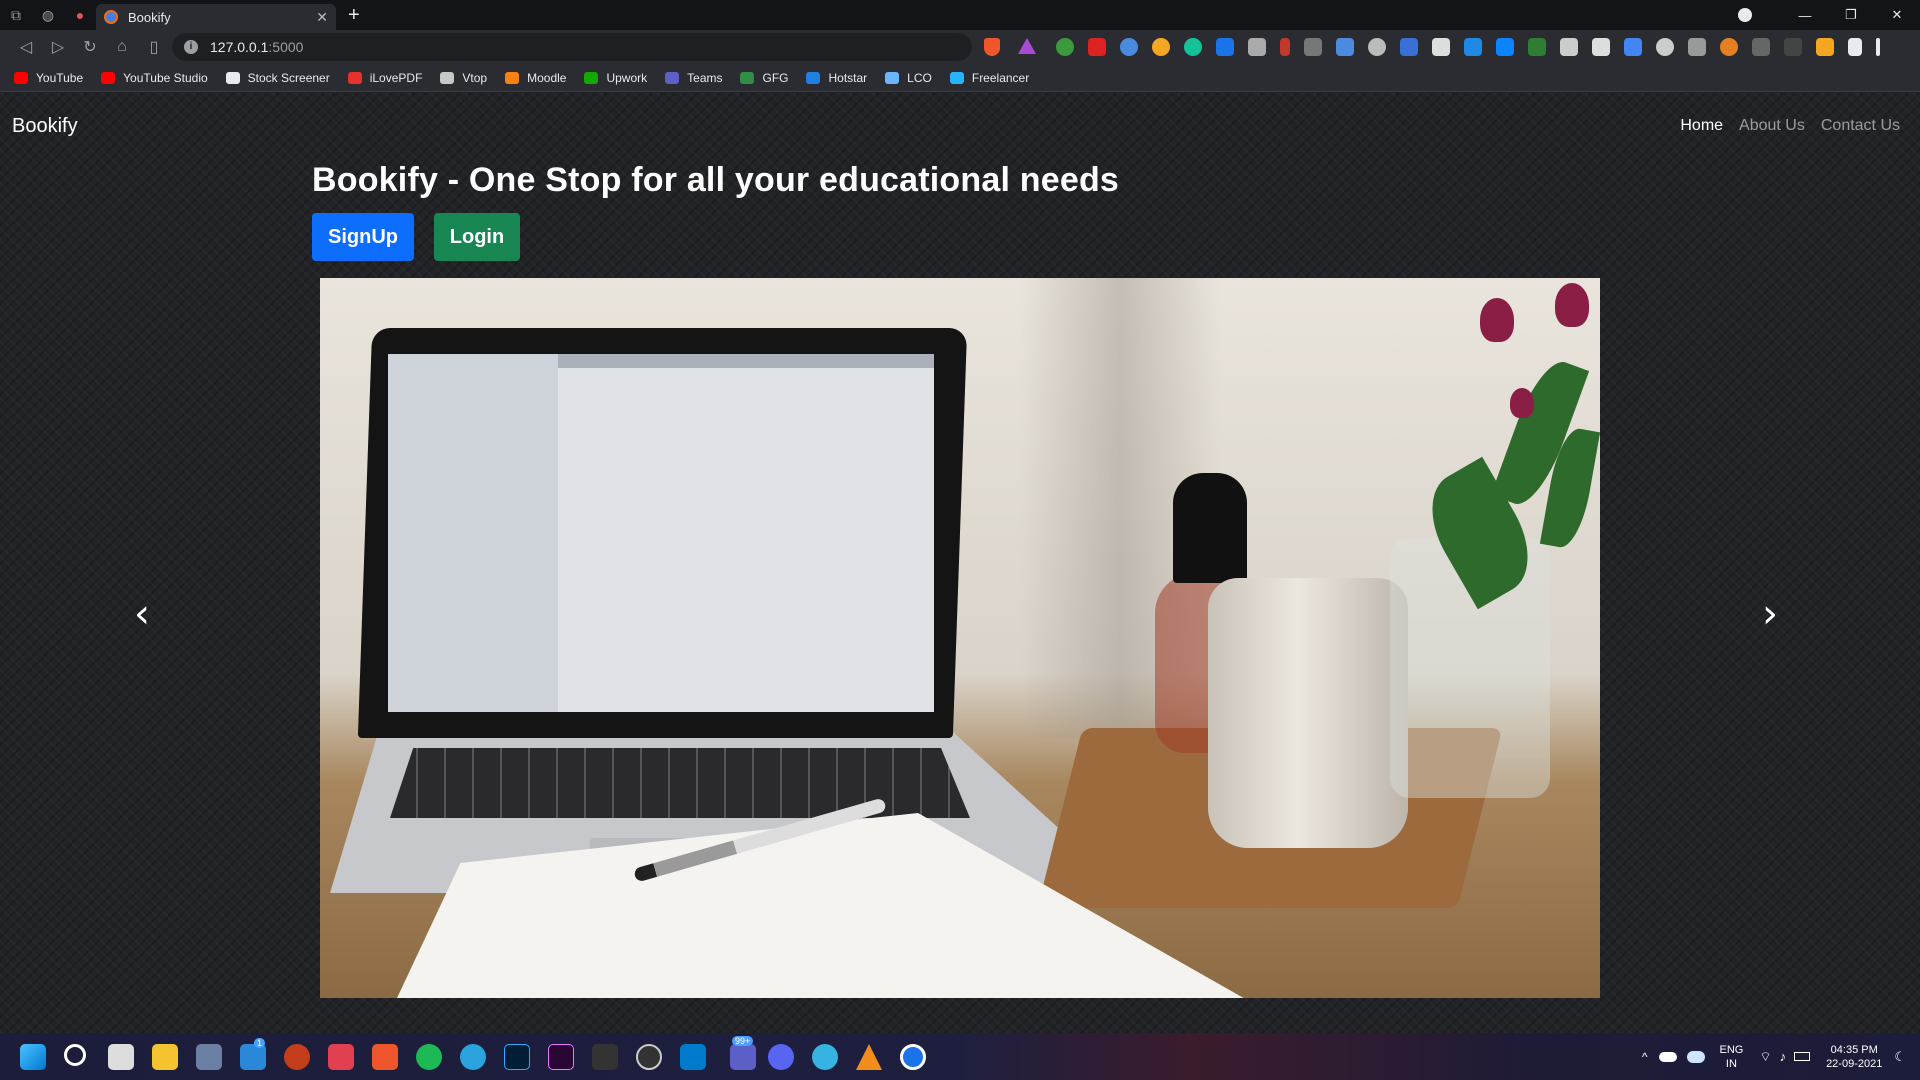 The image size is (1920, 1080). What do you see at coordinates (80, 15) in the screenshot?
I see `record-icon: ●` at bounding box center [80, 15].